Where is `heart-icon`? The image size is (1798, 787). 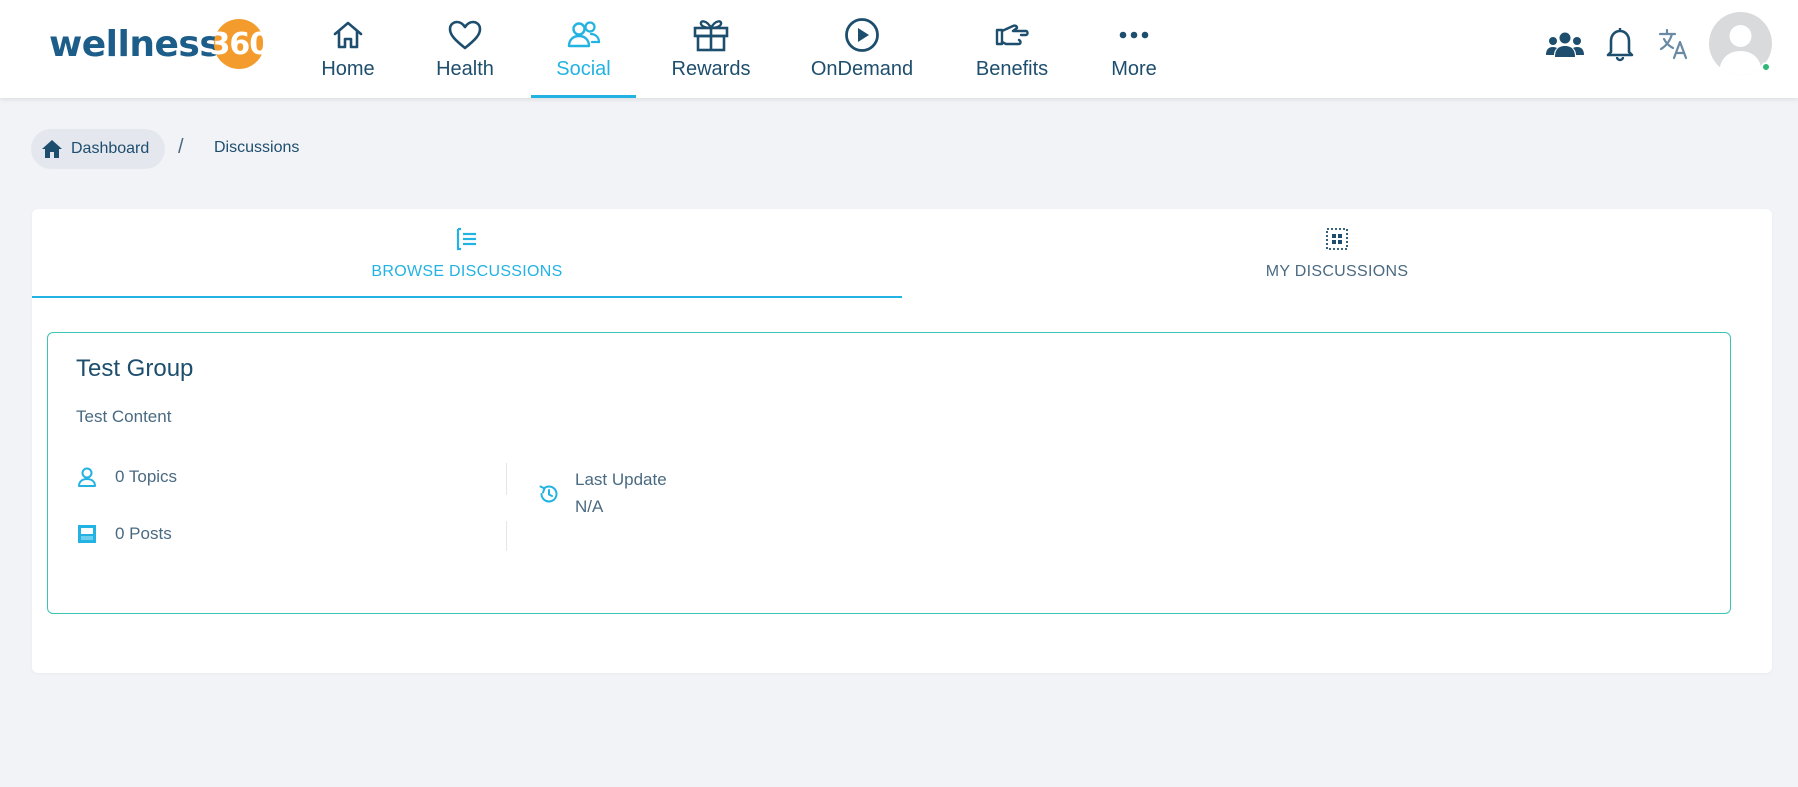 heart-icon is located at coordinates (465, 35).